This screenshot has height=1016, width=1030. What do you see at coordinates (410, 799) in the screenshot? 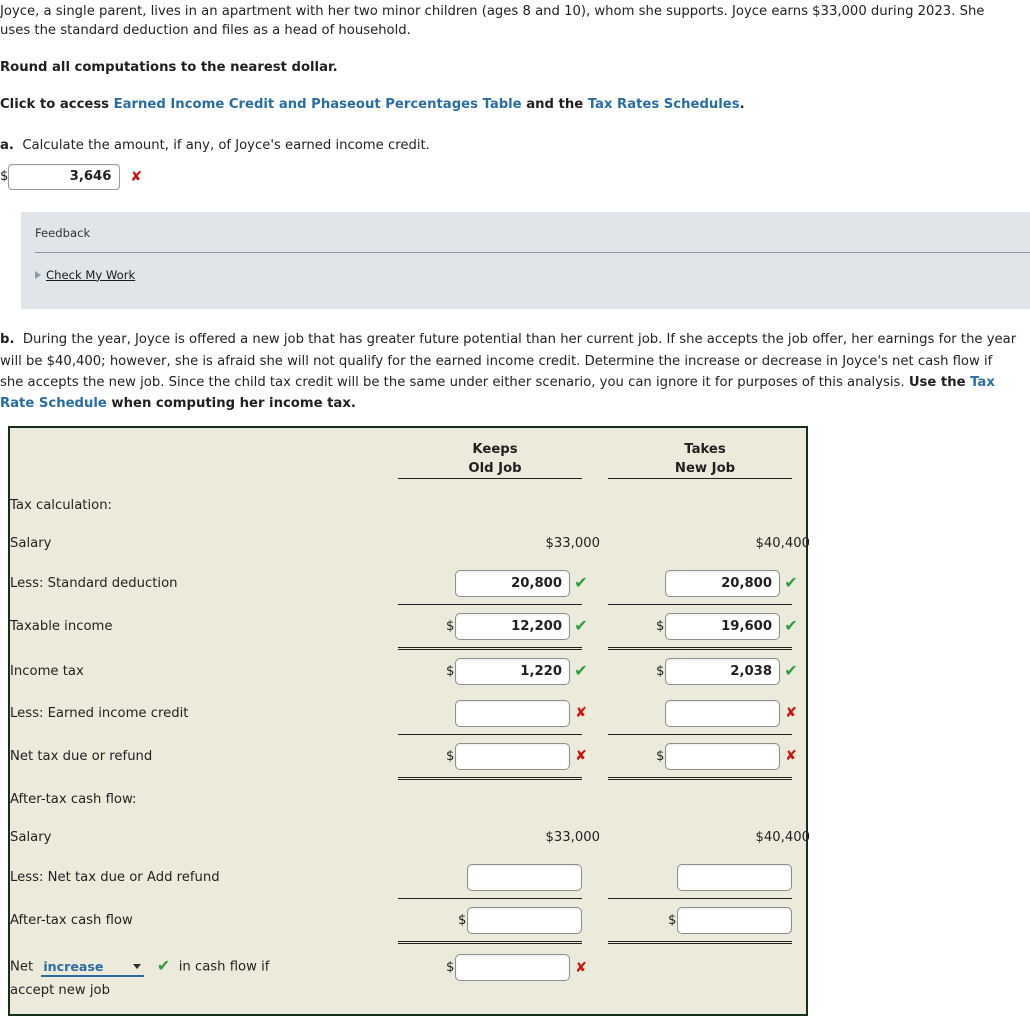
I see `section-heading-after-tax-cash-flow: After-tax cash flow:` at bounding box center [410, 799].